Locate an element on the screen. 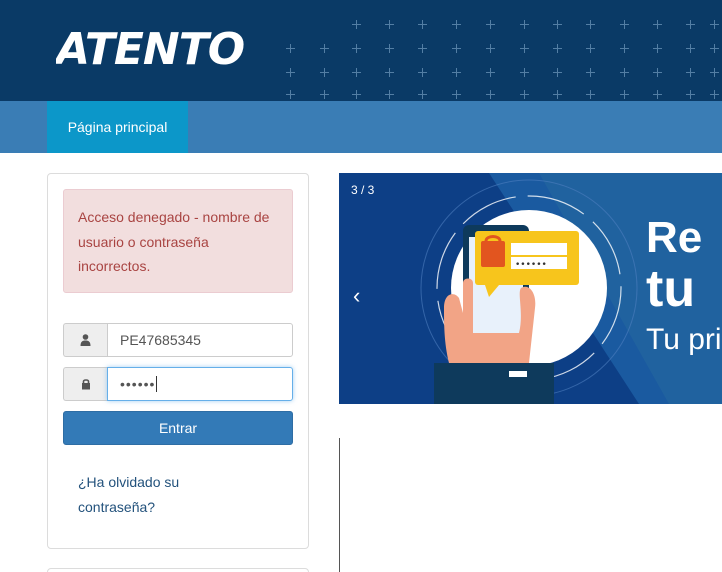 This screenshot has width=722, height=572. phone-password-mask: •••••• is located at coordinates (531, 265).